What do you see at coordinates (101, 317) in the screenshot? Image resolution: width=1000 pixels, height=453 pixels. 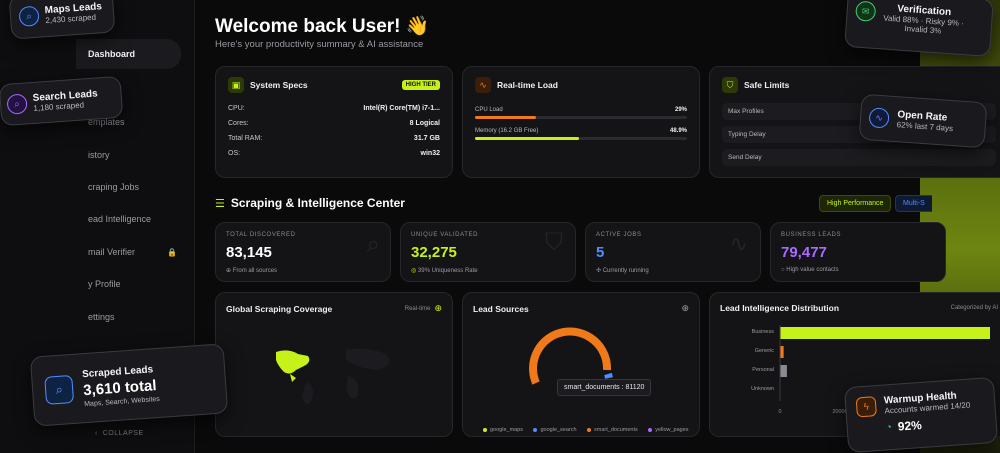 I see `sidebar-item-label: ettings` at bounding box center [101, 317].